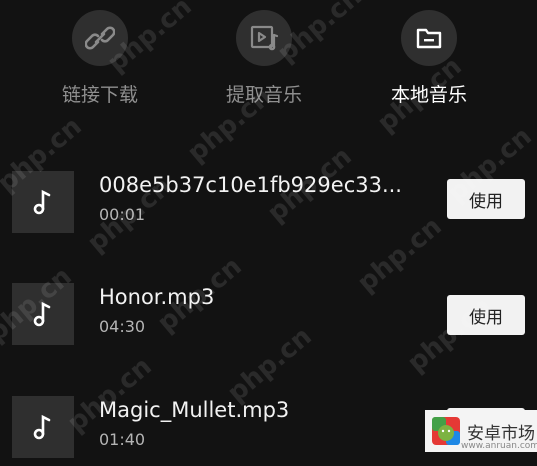 The width and height of the screenshot is (537, 466). I want to click on link-icon, so click(100, 38).